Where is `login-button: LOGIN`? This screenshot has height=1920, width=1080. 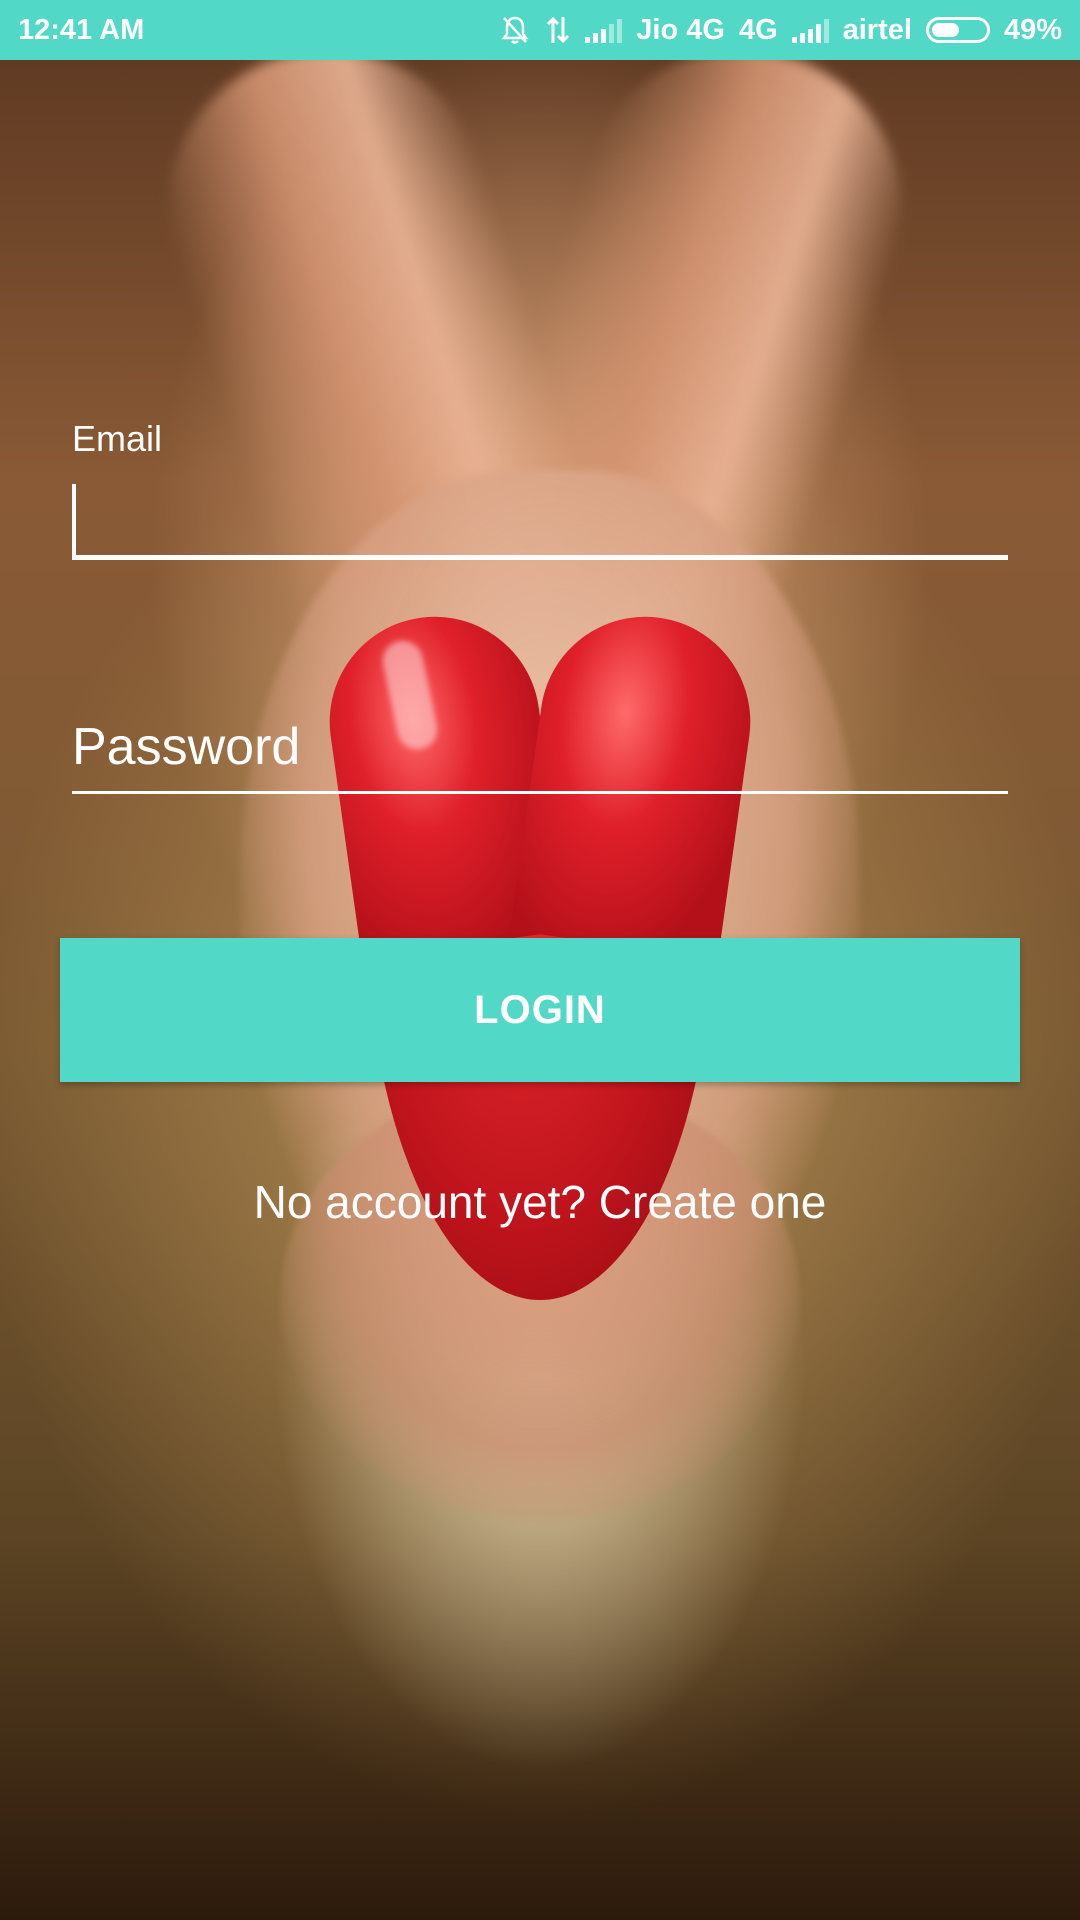
login-button: LOGIN is located at coordinates (540, 1010).